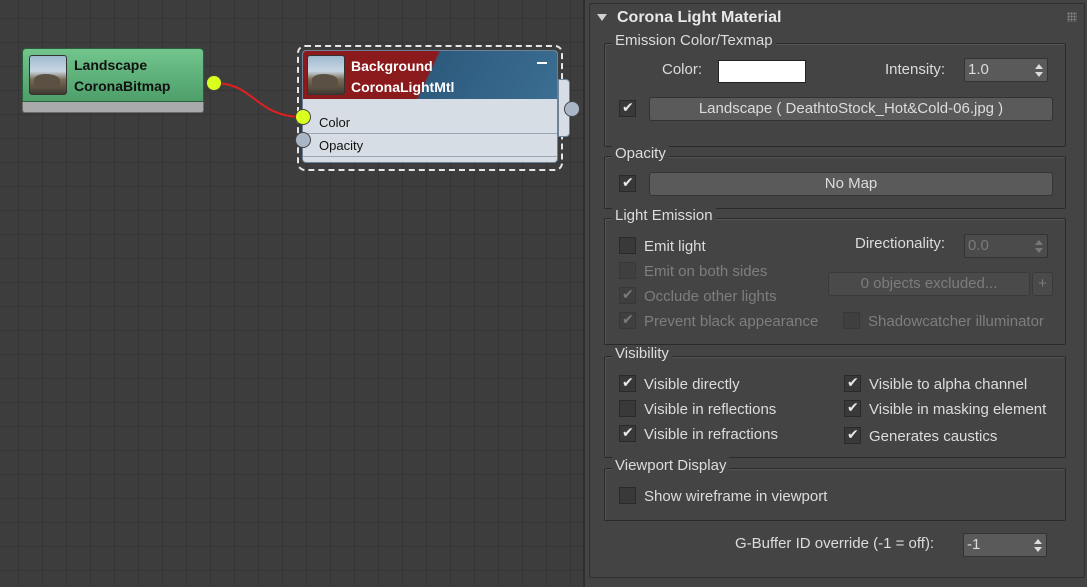 The height and width of the screenshot is (587, 1087). I want to click on slot-label: Opacity, so click(341, 145).